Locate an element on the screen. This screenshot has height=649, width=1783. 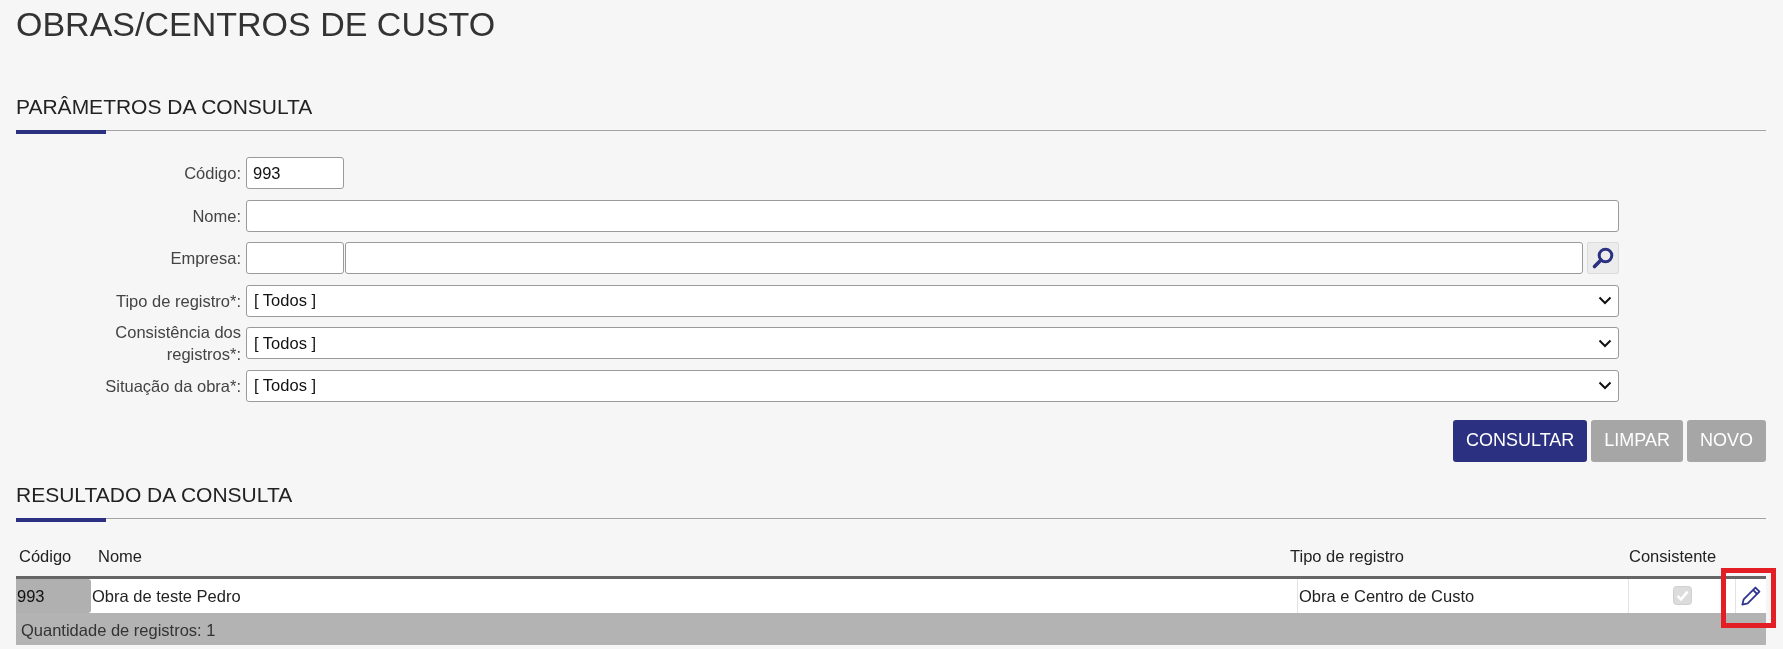
pencil-icon is located at coordinates (1751, 595).